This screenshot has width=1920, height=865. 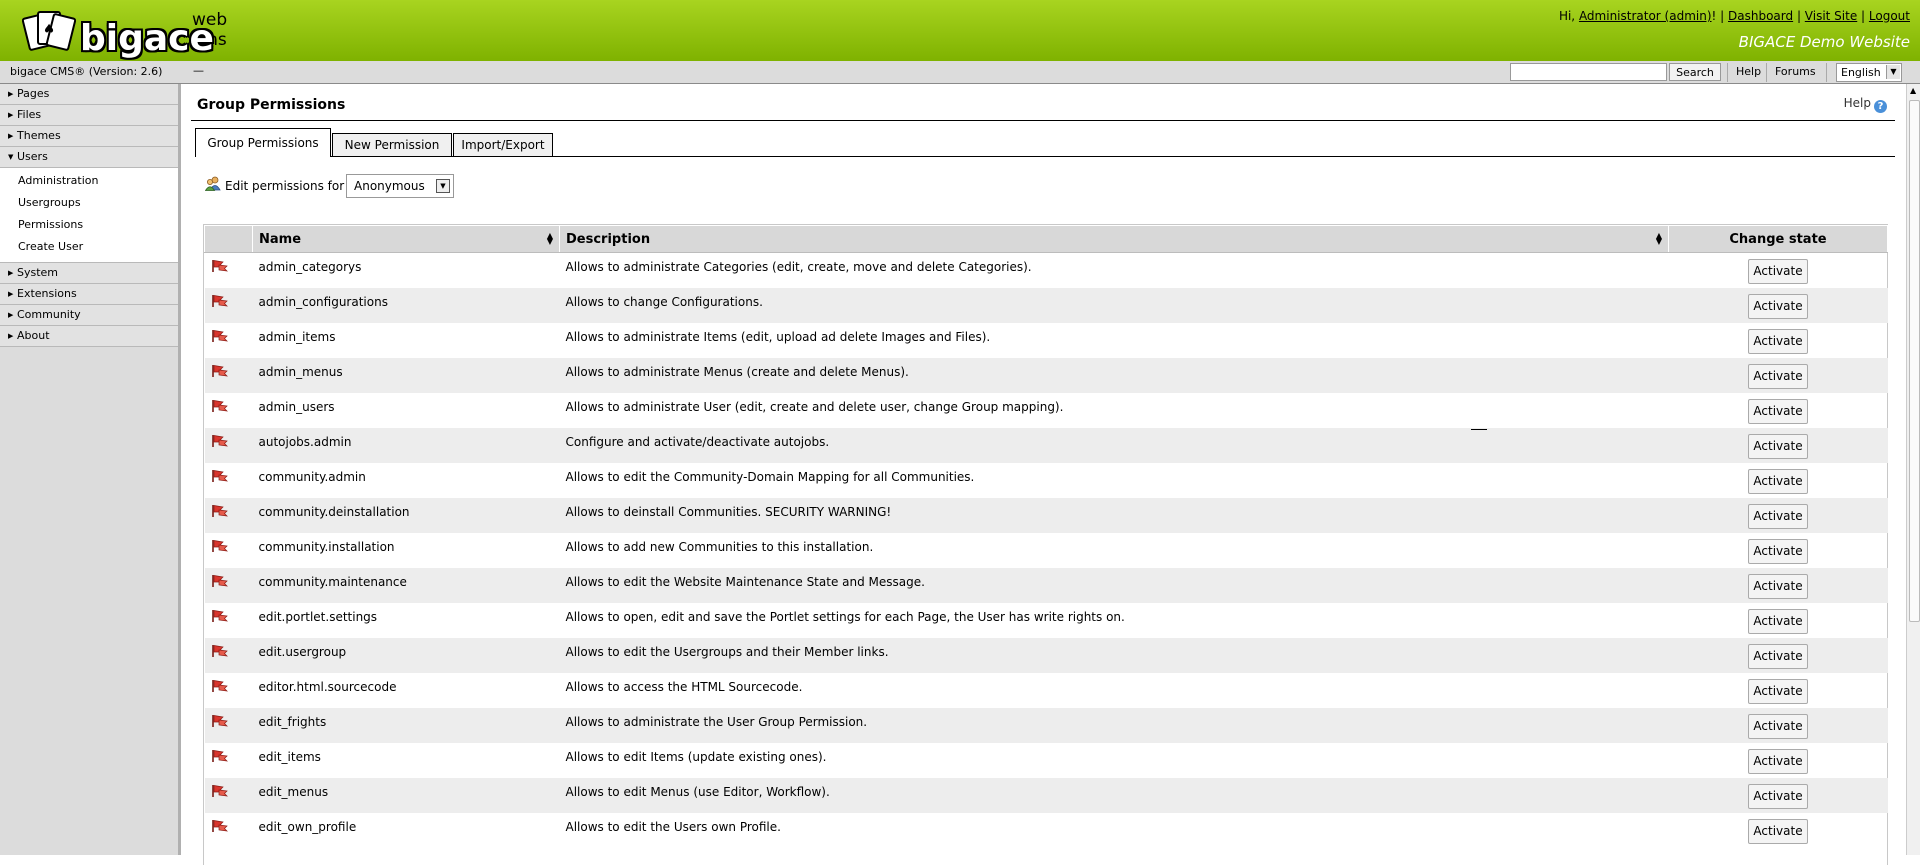 I want to click on user-profile-link: Administrator (admin), so click(x=1645, y=16).